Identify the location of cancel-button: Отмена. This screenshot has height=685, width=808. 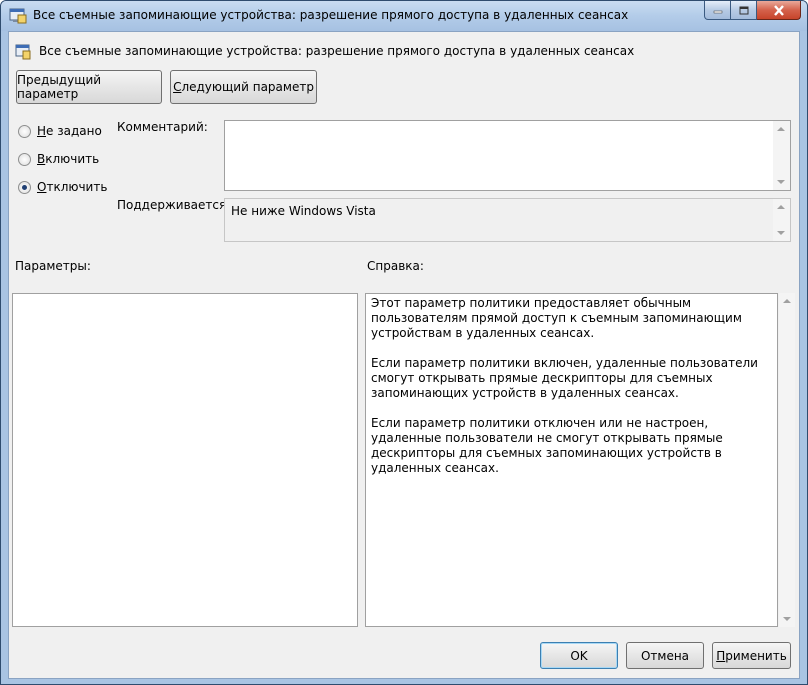
(665, 655).